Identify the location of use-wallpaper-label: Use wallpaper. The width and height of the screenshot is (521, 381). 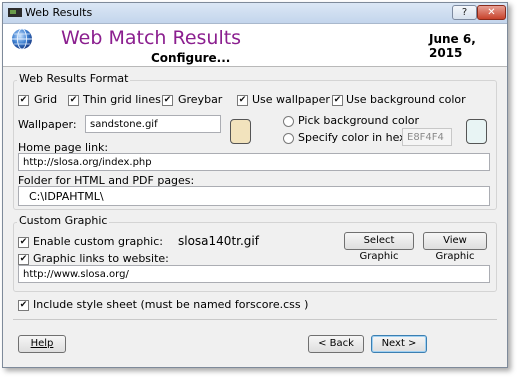
(291, 99).